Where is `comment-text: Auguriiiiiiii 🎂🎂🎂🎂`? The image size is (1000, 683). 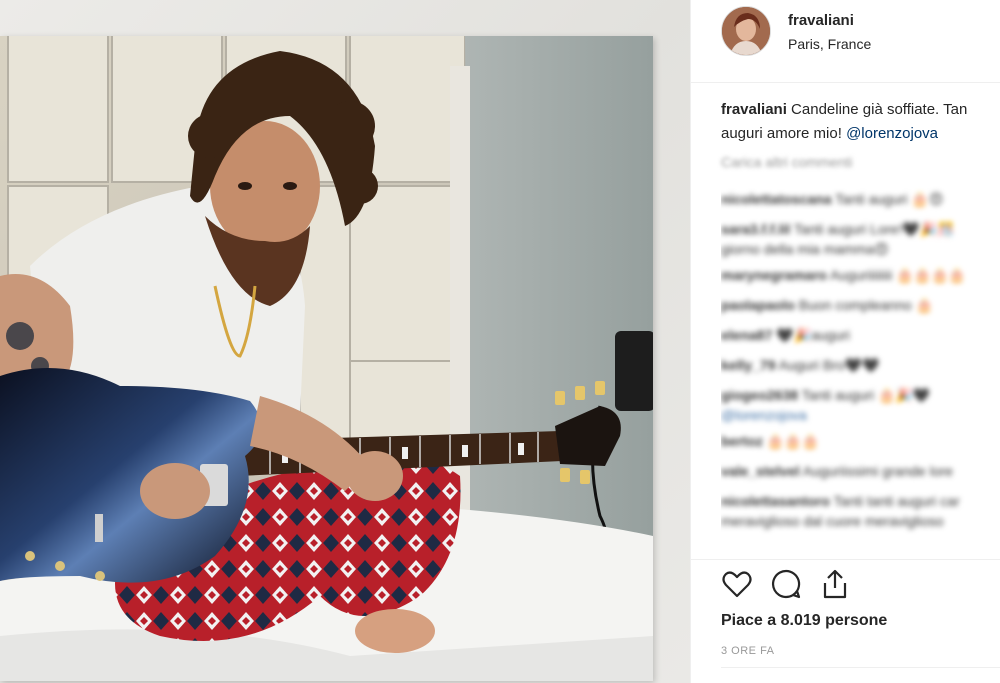
comment-text: Auguriiiiiiii 🎂🎂🎂🎂 is located at coordinates (897, 275).